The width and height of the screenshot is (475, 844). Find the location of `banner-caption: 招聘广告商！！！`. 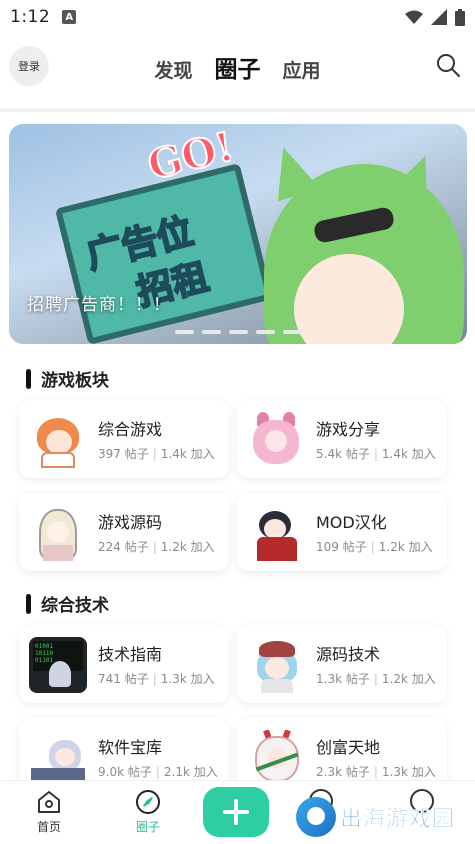

banner-caption: 招聘广告商！！！ is located at coordinates (99, 305).